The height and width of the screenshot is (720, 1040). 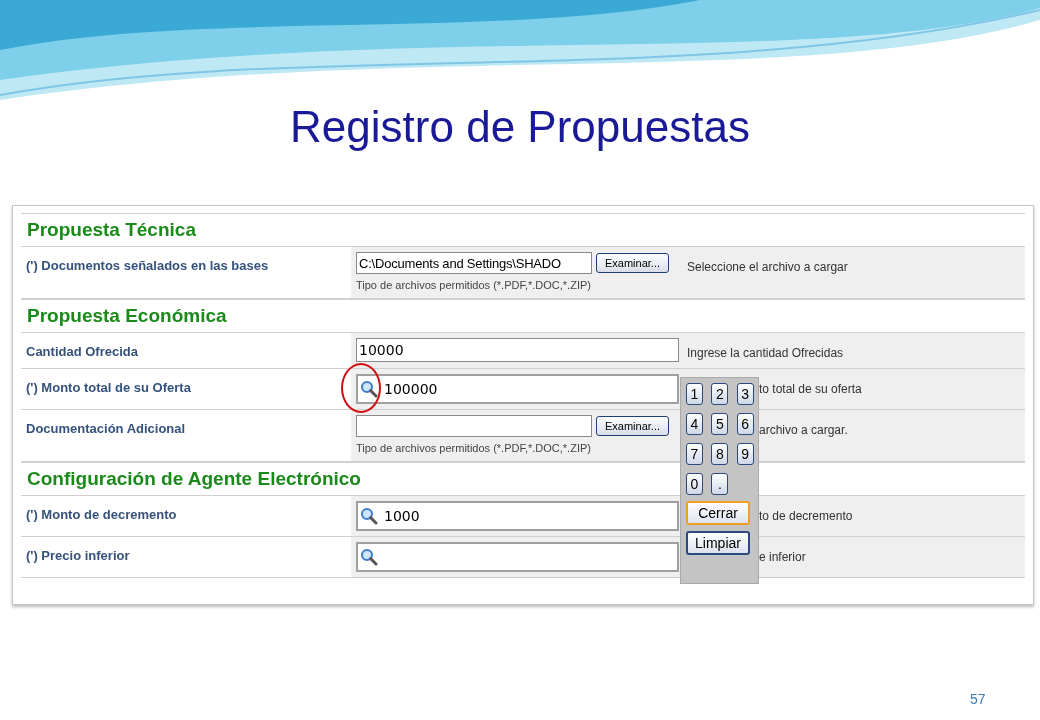 What do you see at coordinates (782, 557) in the screenshot?
I see `field-hint: e inferior` at bounding box center [782, 557].